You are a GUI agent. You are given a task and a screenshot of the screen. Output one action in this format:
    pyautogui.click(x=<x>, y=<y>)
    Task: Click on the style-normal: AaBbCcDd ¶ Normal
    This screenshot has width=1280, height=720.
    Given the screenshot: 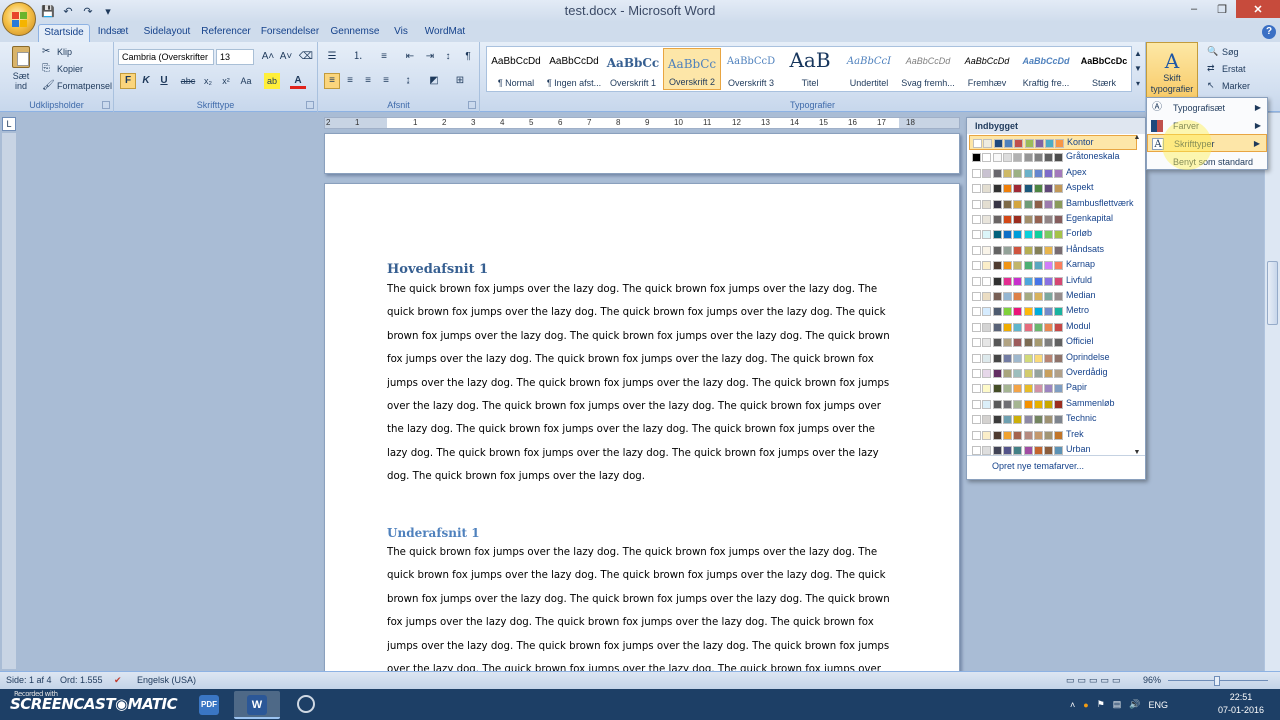 What is the action you would take?
    pyautogui.click(x=516, y=69)
    